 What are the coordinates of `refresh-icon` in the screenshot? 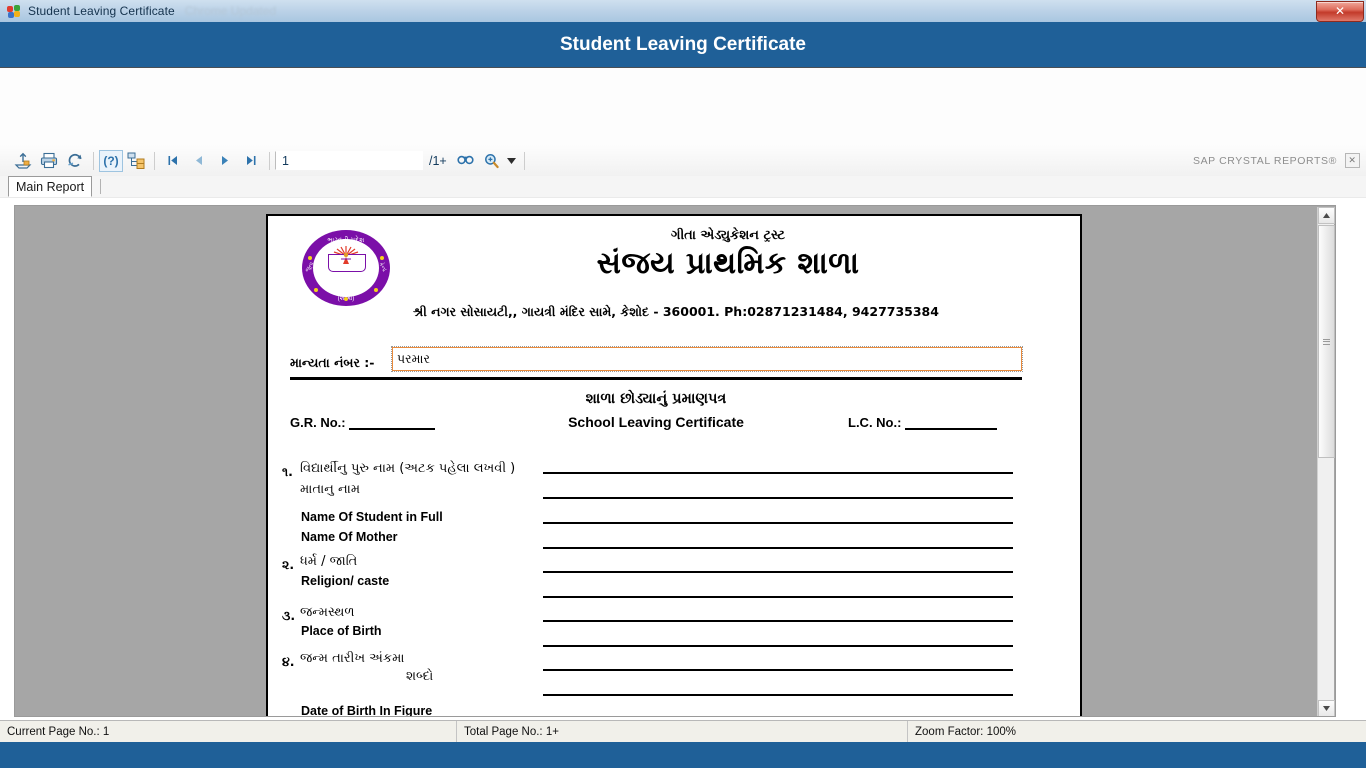 It's located at (75, 161).